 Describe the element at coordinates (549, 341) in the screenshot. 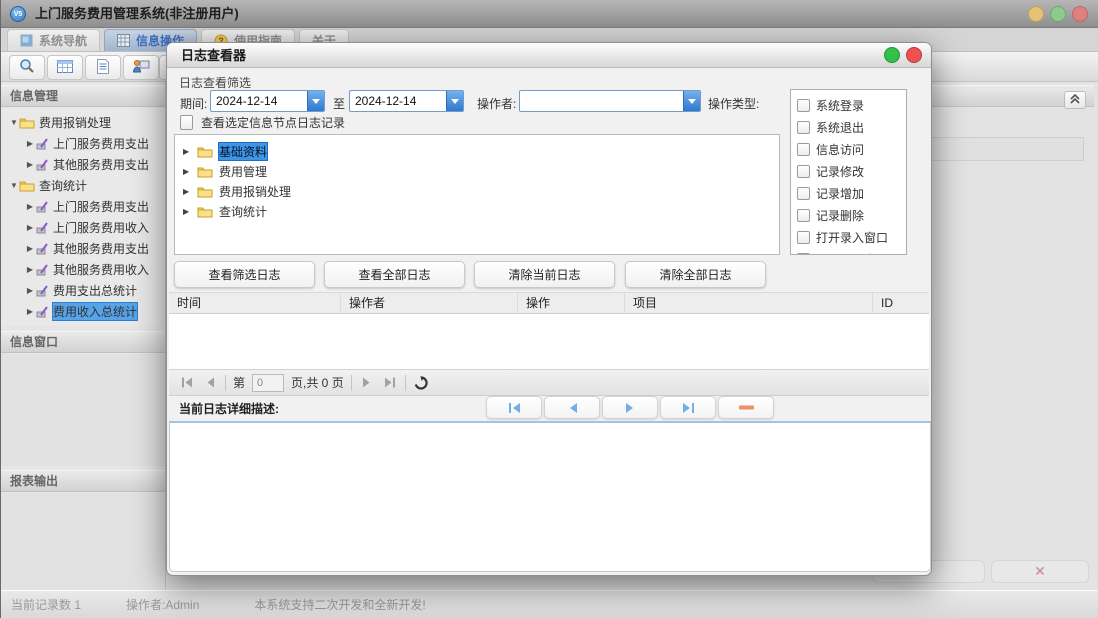

I see `log-table-body` at that location.